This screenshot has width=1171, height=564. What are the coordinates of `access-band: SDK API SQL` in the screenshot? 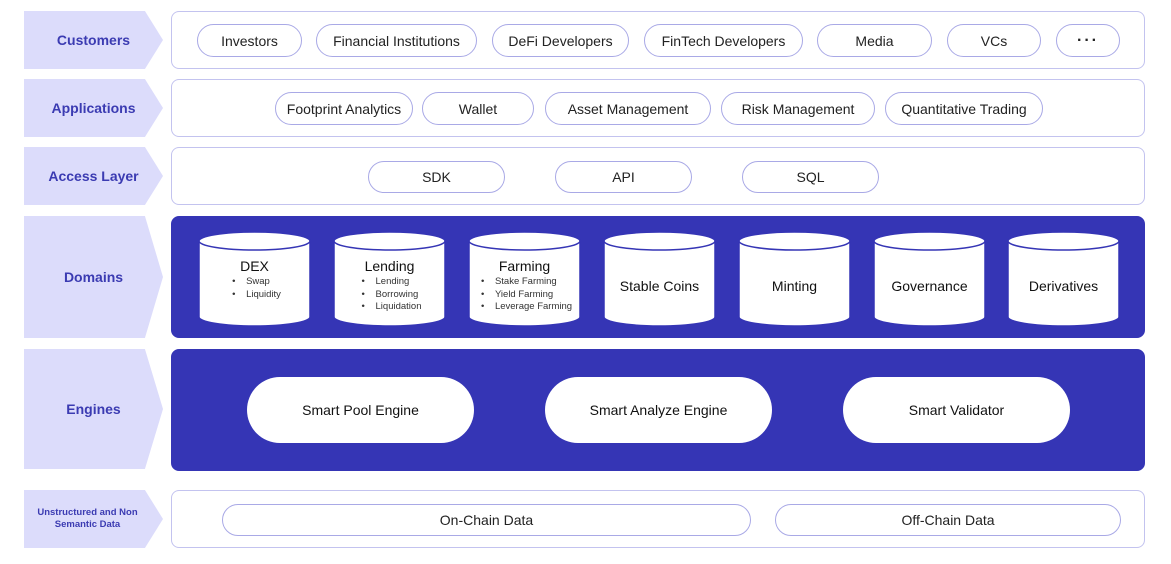 It's located at (658, 176).